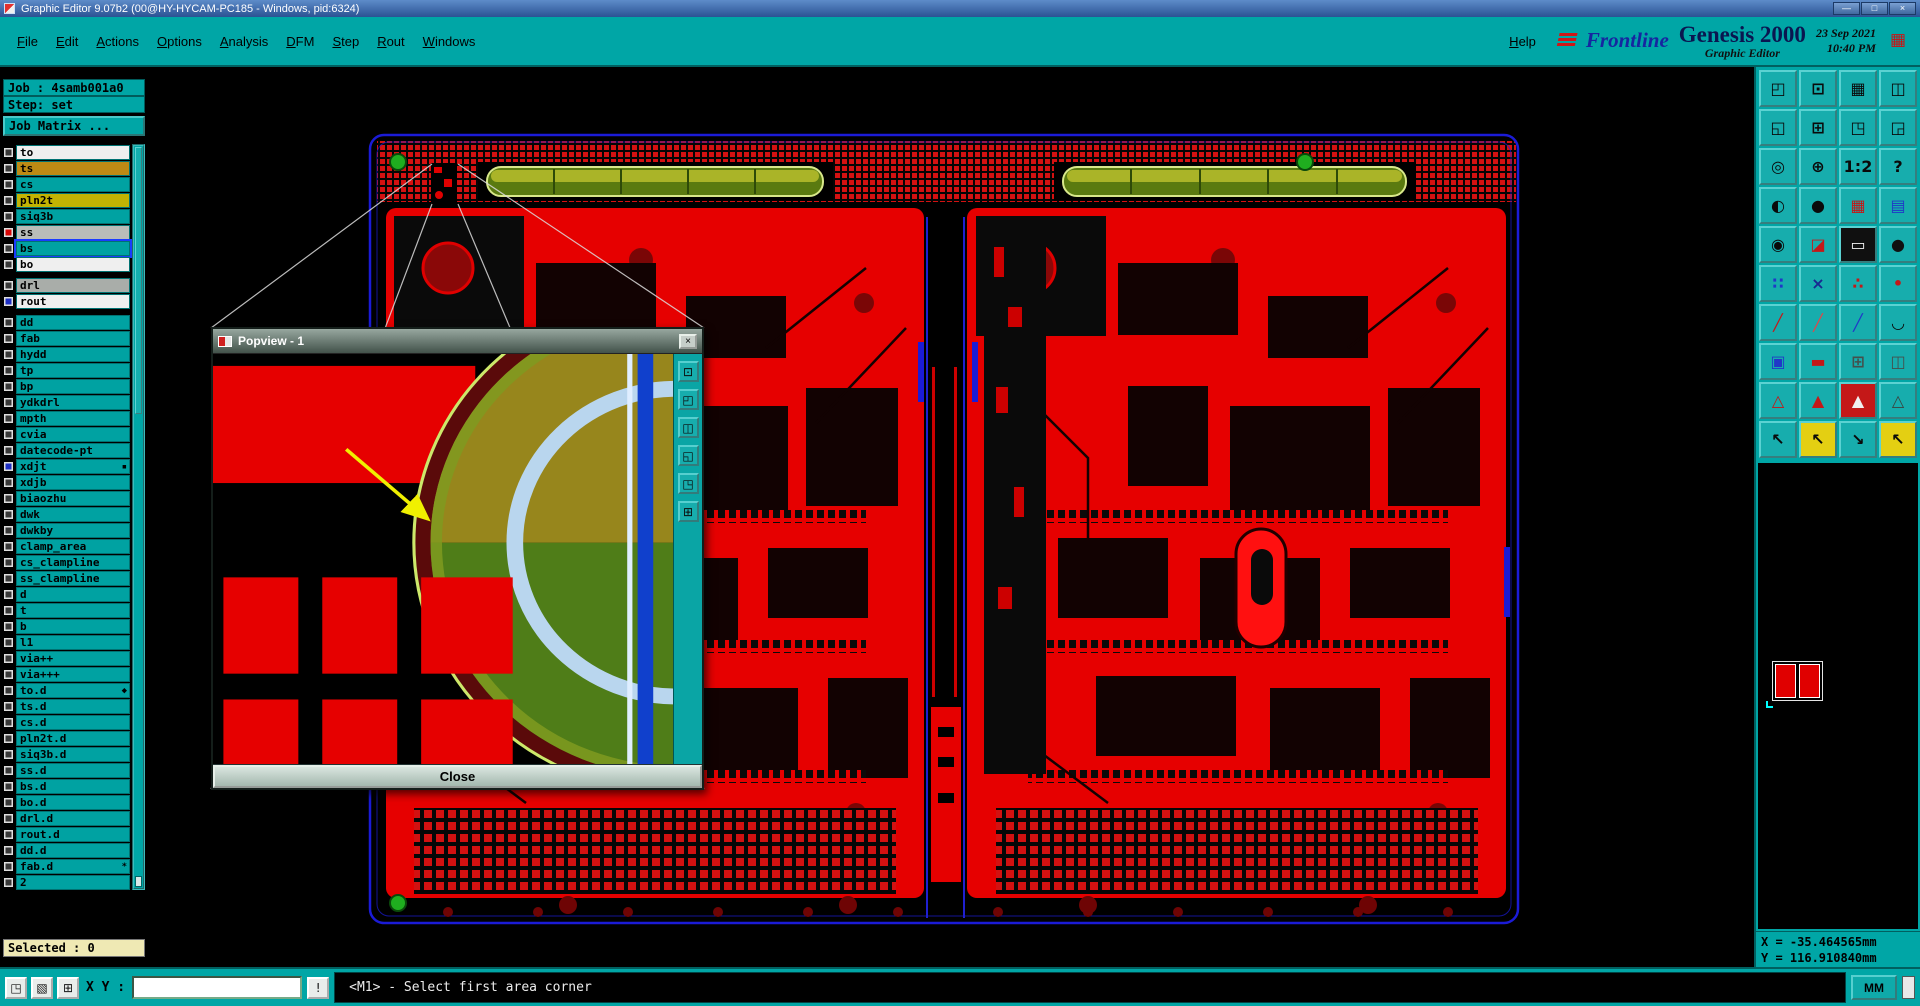  I want to click on layer-row: via+++, so click(66, 674).